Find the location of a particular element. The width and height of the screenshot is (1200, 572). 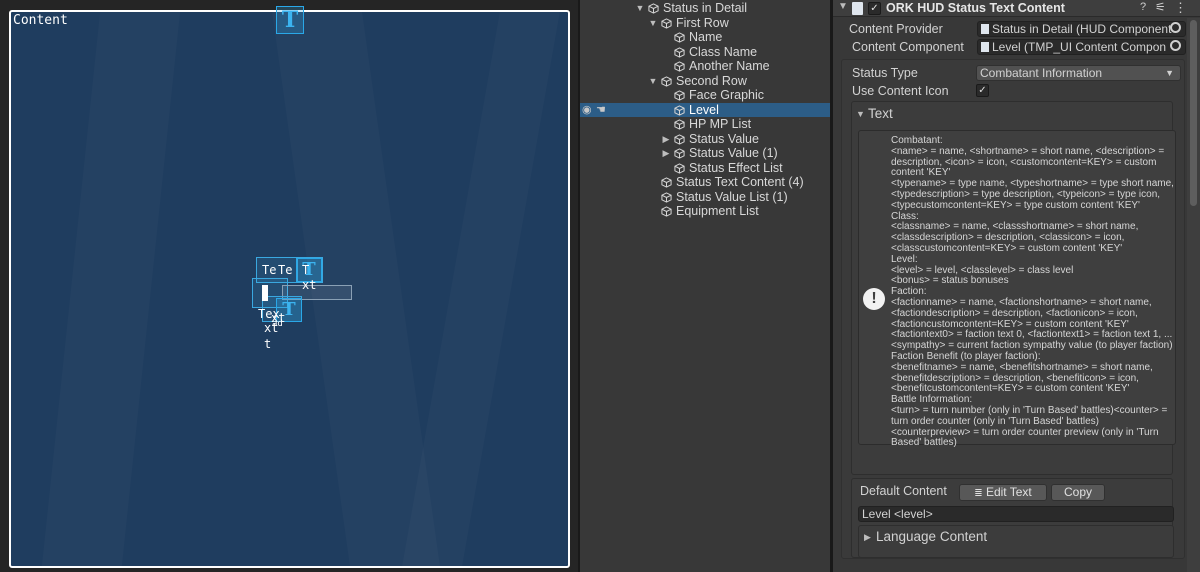

component-header: ▼ ✓ ORK HUD Status Text Content ? ⚟ ⋮ is located at coordinates (1016, 8).